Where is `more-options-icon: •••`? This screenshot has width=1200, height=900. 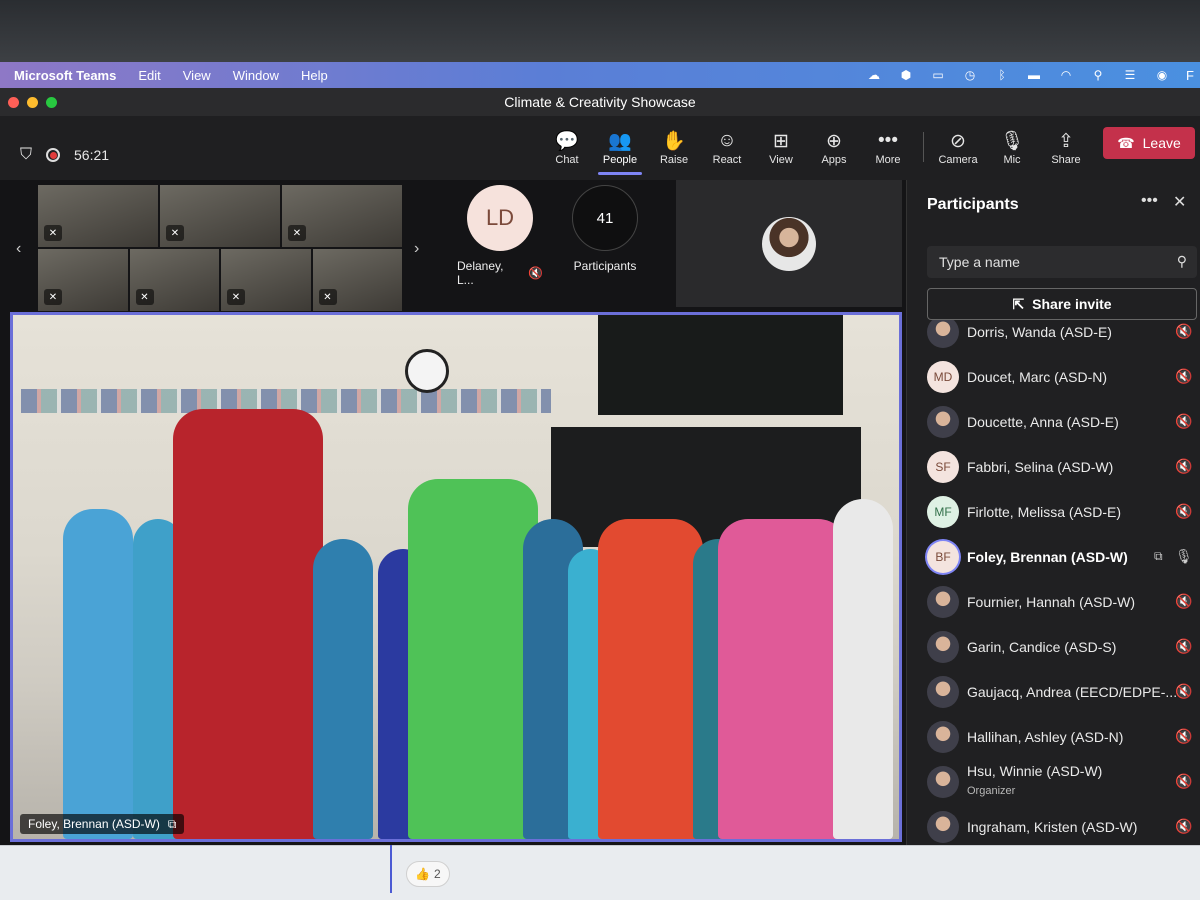
more-options-icon: ••• is located at coordinates (1149, 201).